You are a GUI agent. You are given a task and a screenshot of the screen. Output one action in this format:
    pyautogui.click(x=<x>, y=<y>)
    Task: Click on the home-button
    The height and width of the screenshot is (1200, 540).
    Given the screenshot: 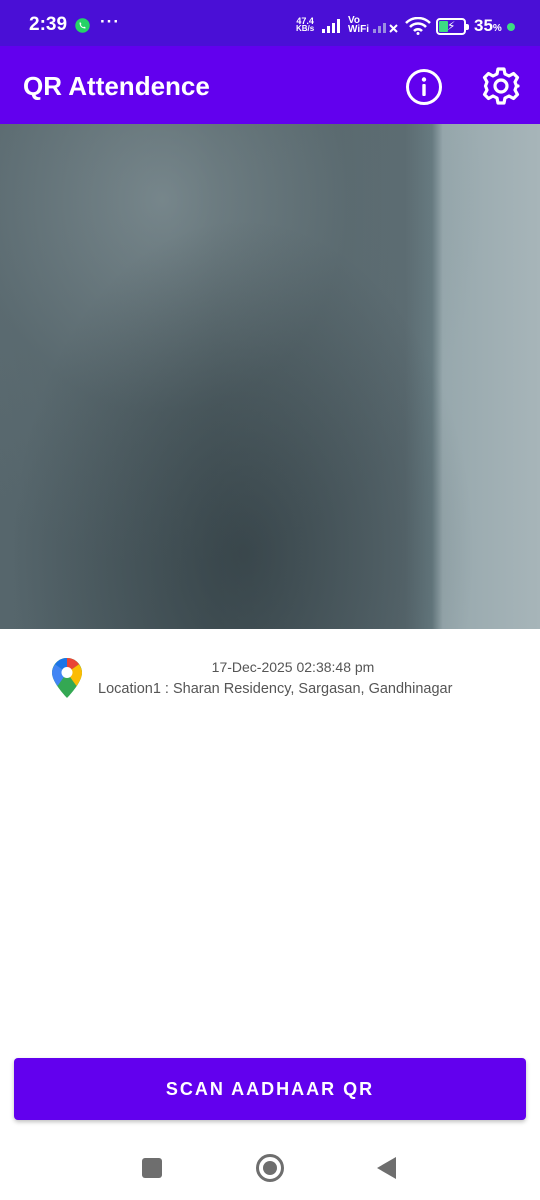 What is the action you would take?
    pyautogui.click(x=270, y=1168)
    